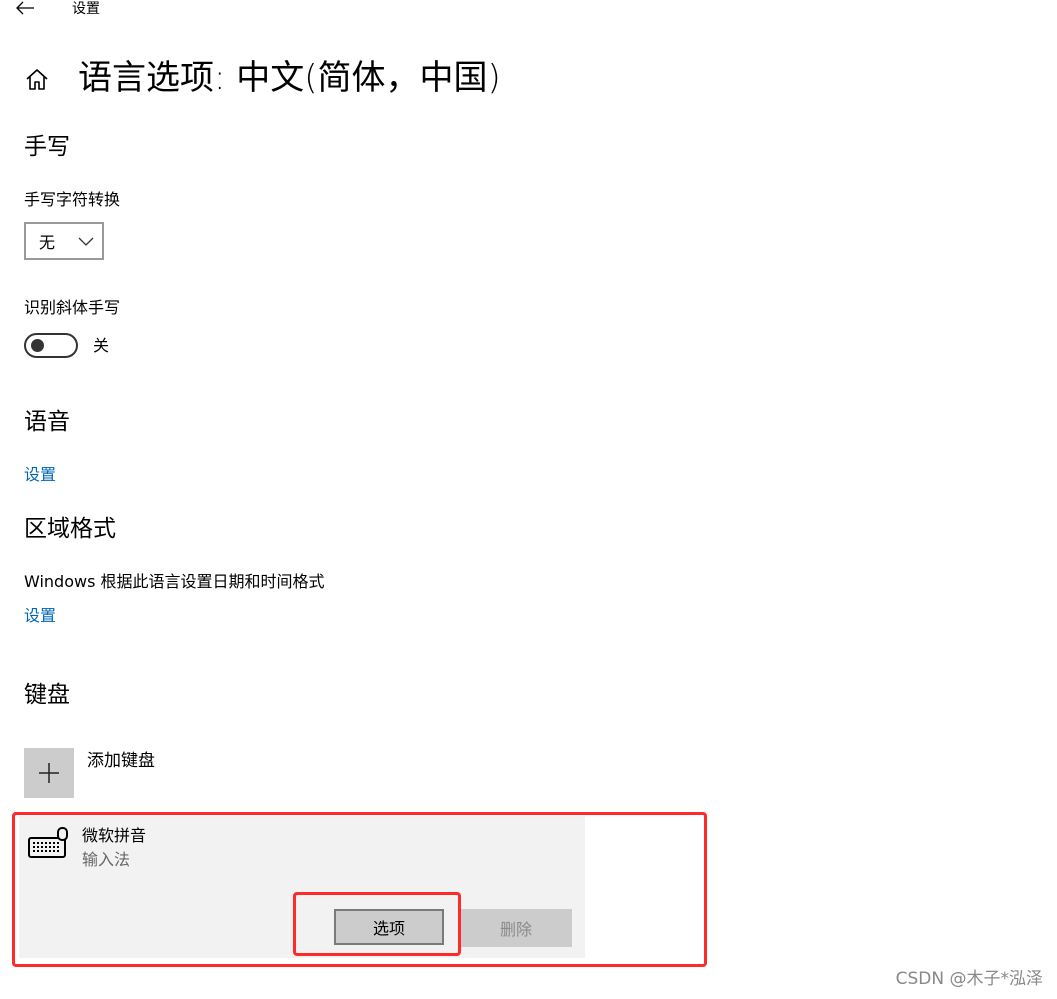  What do you see at coordinates (121, 761) in the screenshot?
I see `add-keyboard-label: 添加键盘` at bounding box center [121, 761].